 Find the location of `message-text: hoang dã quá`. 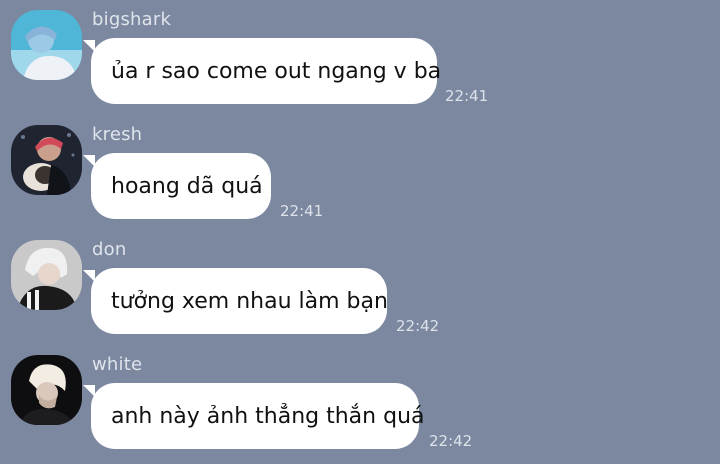

message-text: hoang dã quá is located at coordinates (187, 186).